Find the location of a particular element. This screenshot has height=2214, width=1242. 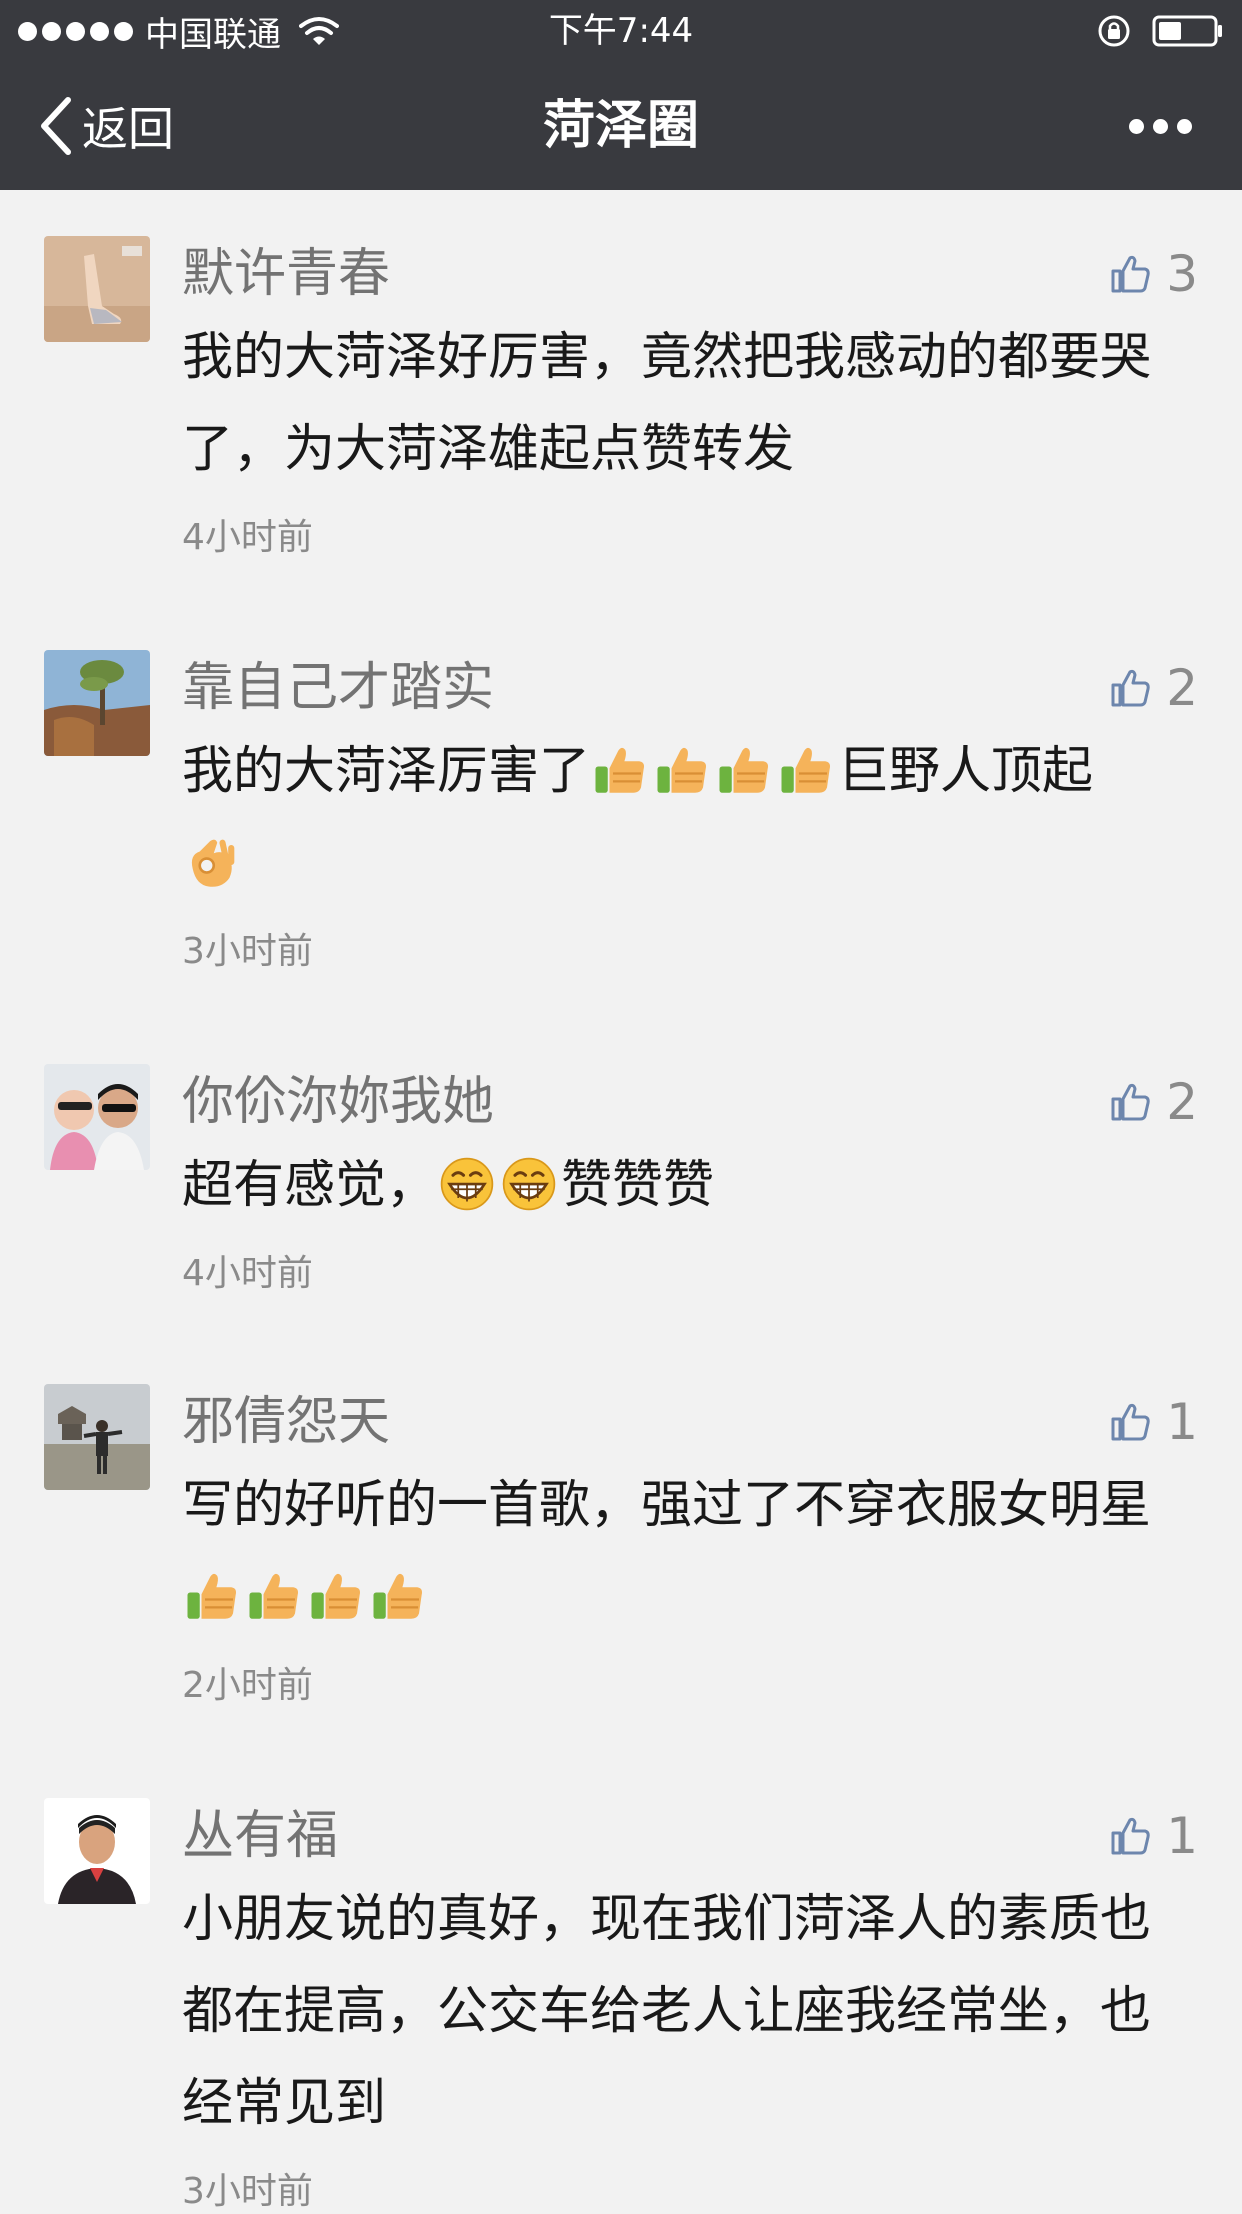

comment-text-part: 写的好听的一首歌，强过了不穿衣服女明星 is located at coordinates (667, 1505).